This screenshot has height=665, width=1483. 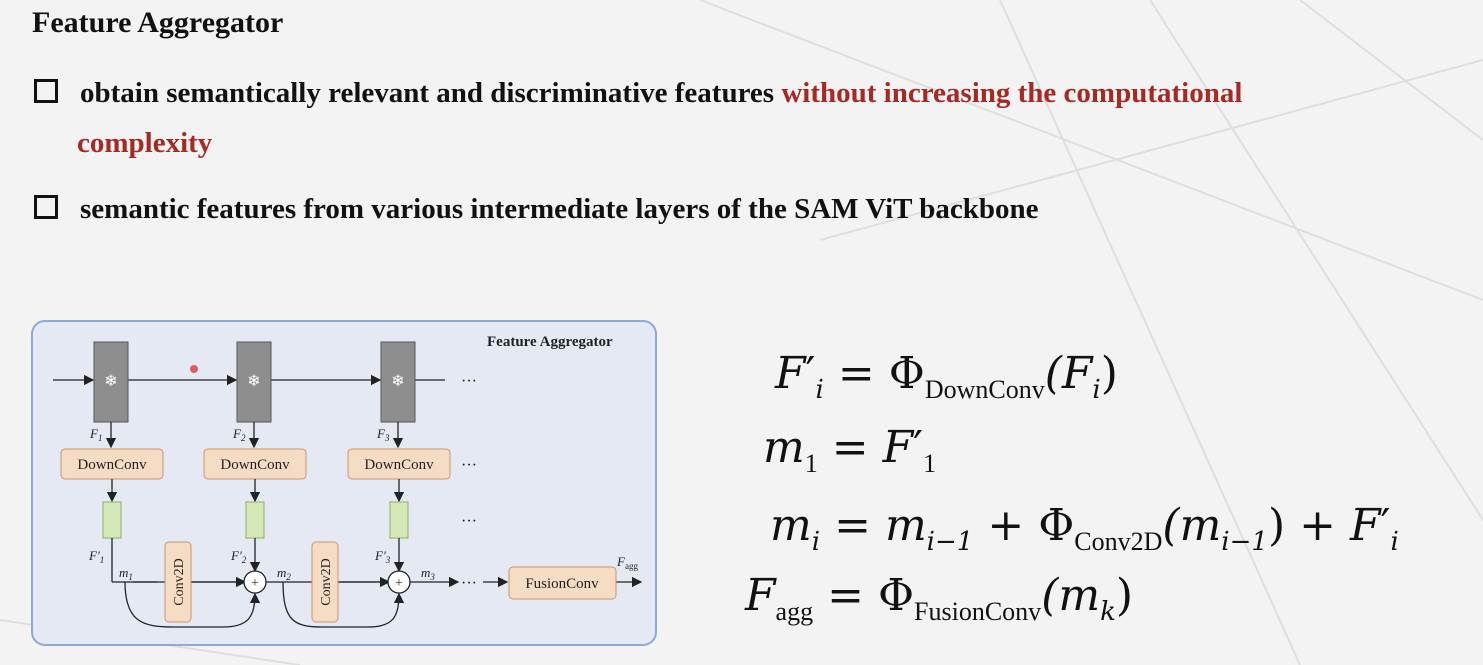 I want to click on output-label: Fagg, so click(x=627, y=562).